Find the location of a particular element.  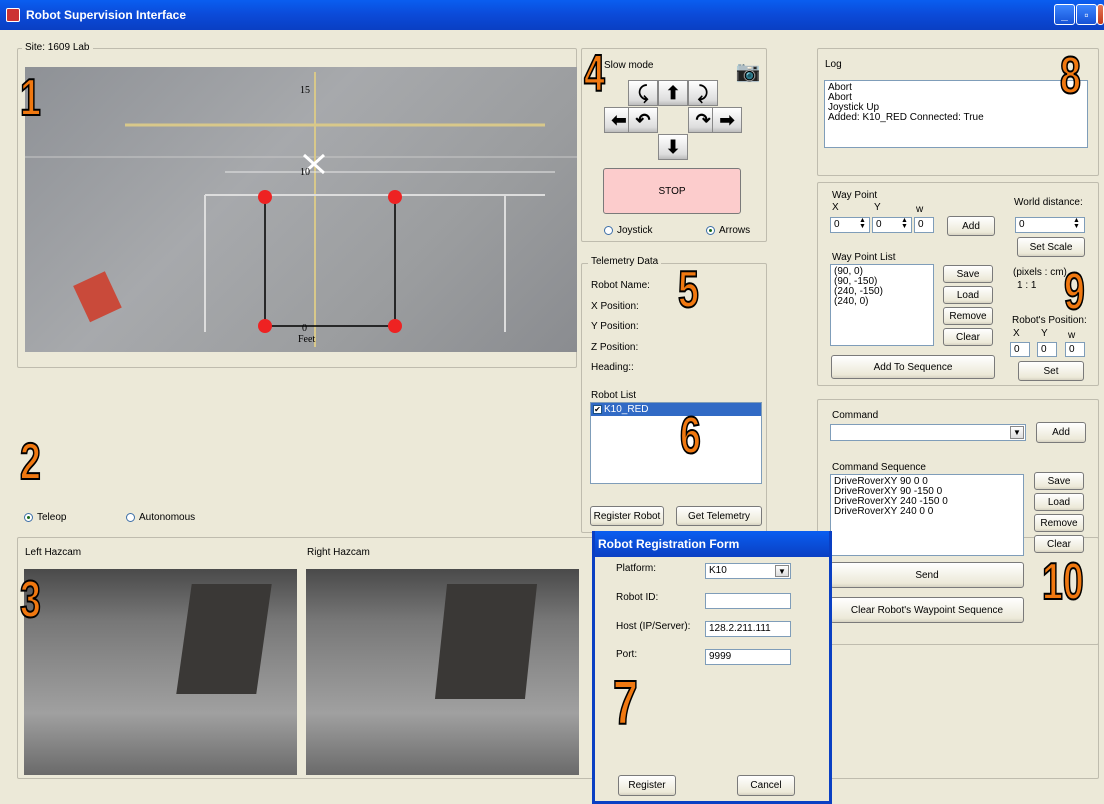

badge-3: 3 is located at coordinates (30, 600).